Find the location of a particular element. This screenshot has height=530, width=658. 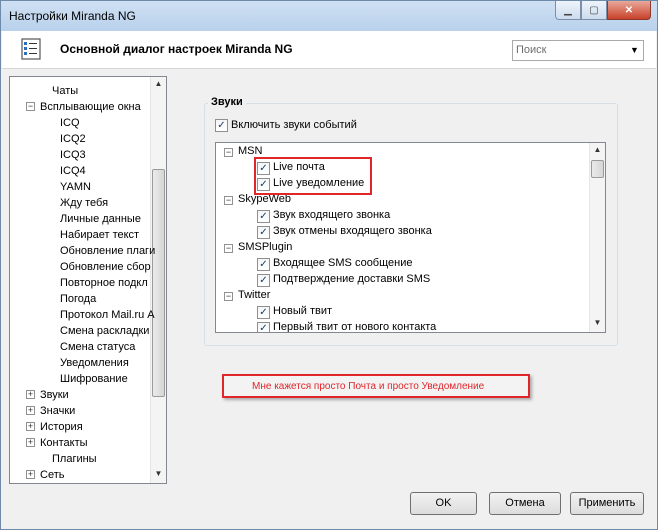

settings-list-icon is located at coordinates (31, 49).